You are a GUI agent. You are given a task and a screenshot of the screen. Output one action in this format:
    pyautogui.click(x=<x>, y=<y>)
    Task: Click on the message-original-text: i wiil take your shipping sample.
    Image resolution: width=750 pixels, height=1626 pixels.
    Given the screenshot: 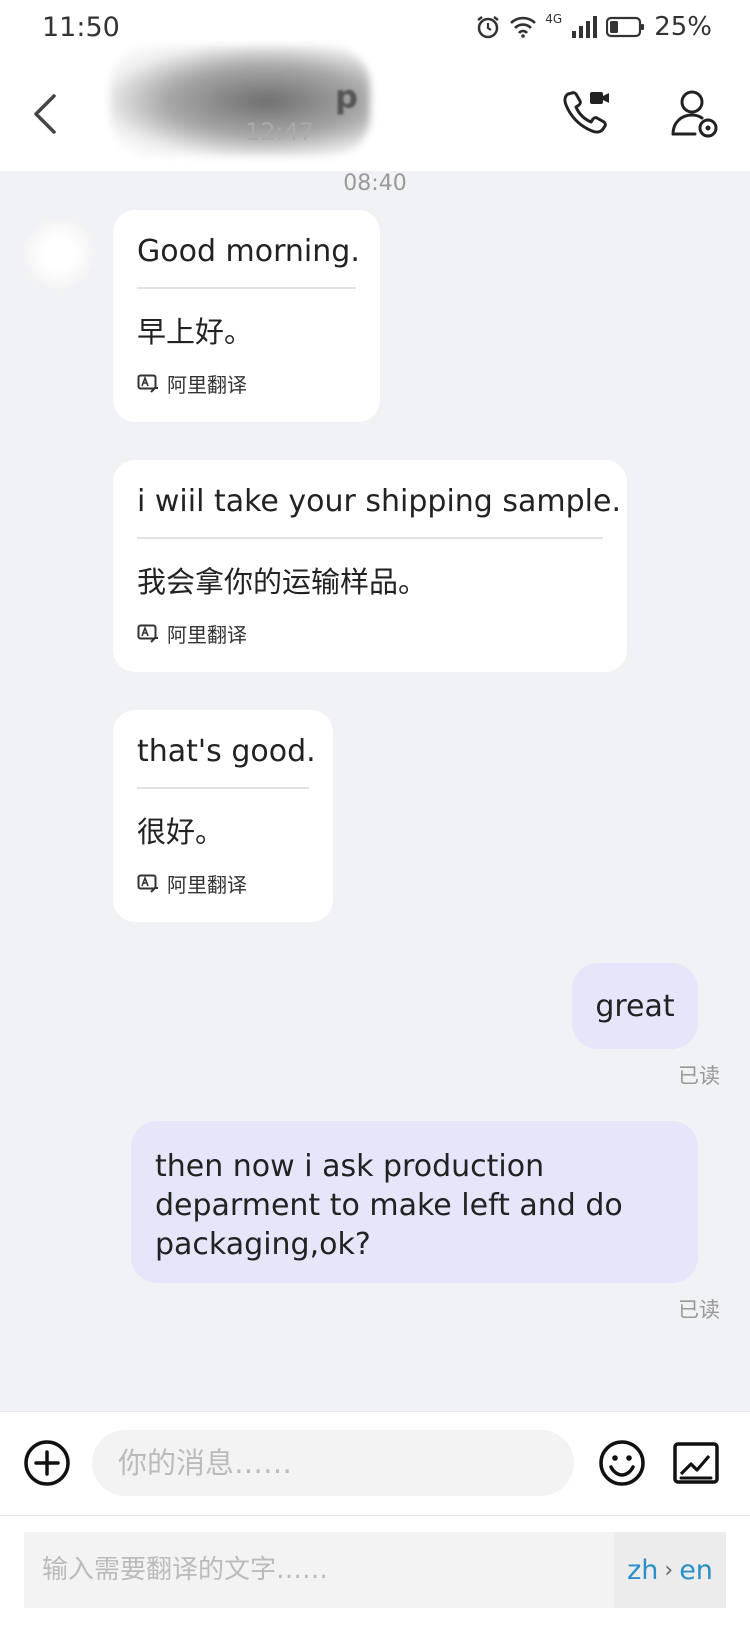 What is the action you would take?
    pyautogui.click(x=379, y=501)
    